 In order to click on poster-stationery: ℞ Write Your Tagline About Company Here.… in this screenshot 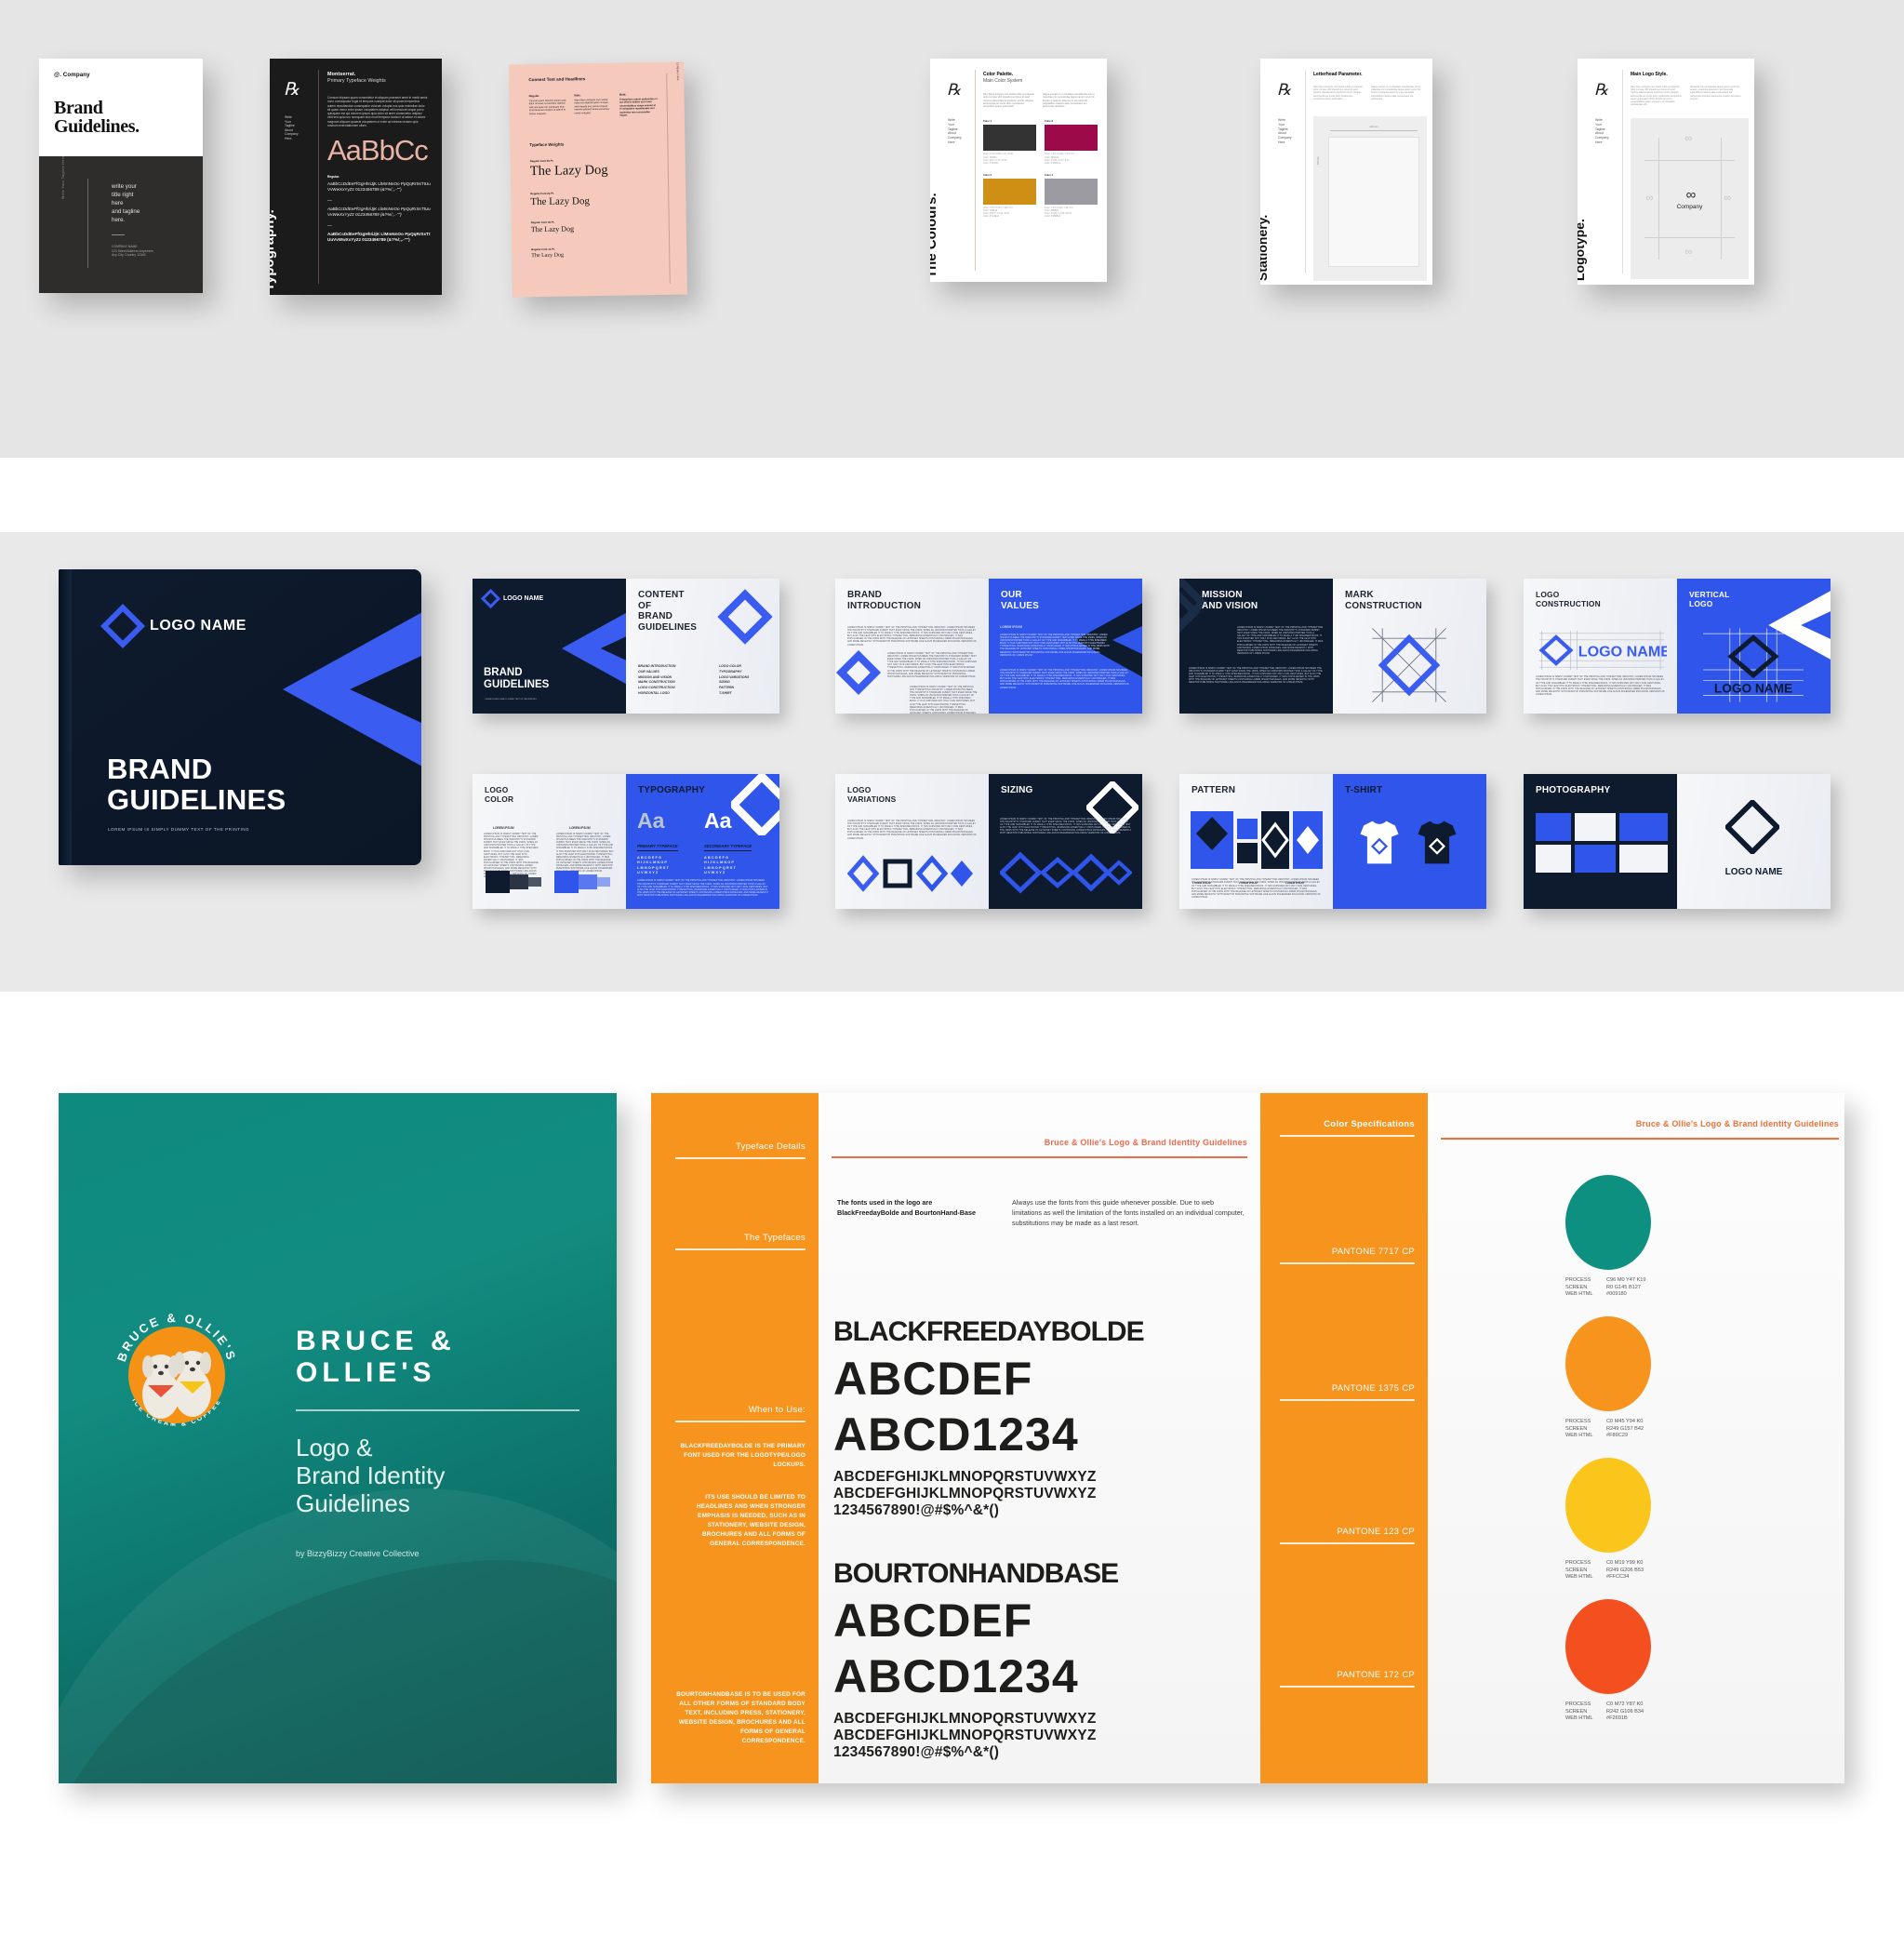, I will do `click(1346, 172)`.